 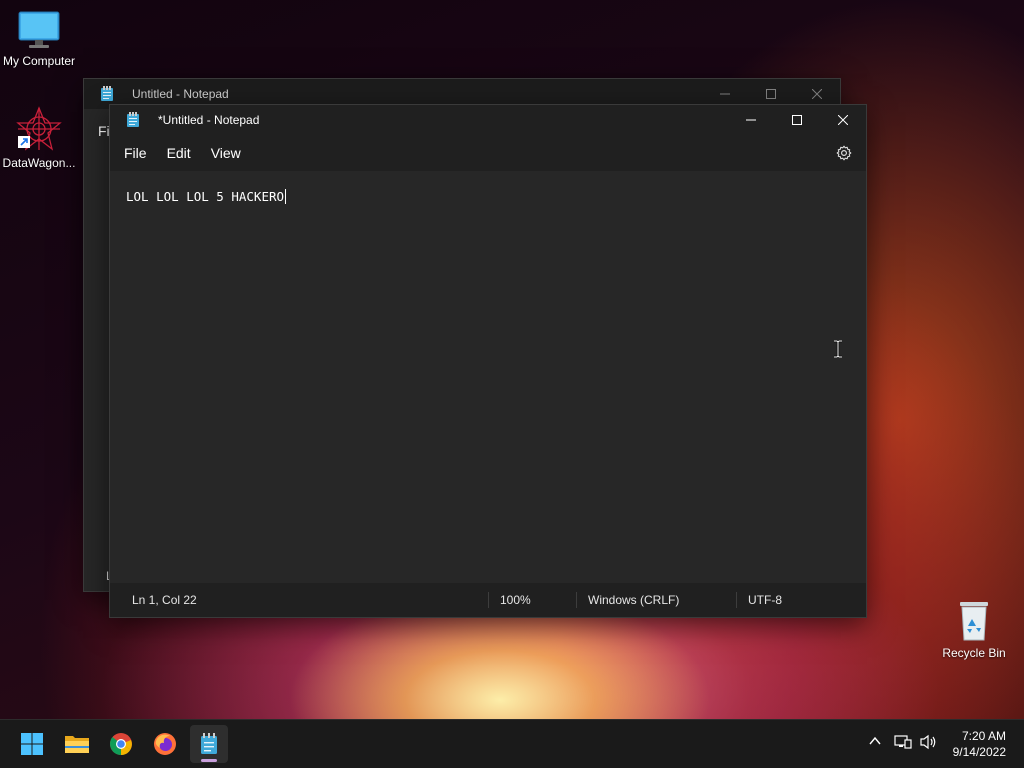 I want to click on taskbar: 7:20 AM 9/14/2022, so click(x=512, y=743).